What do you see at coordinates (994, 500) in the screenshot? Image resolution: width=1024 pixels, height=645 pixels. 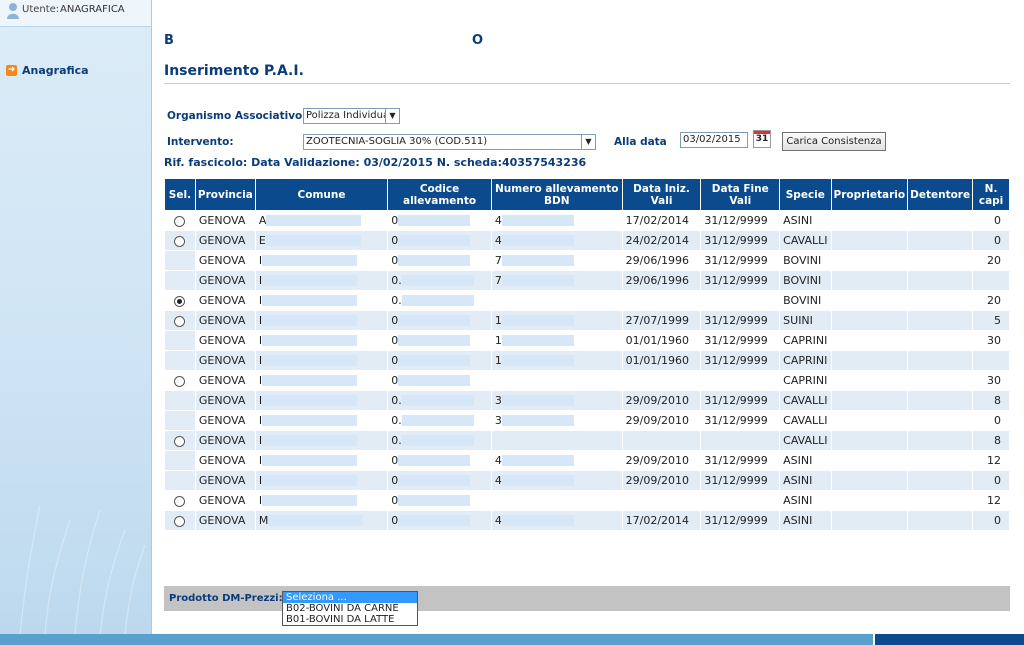 I see `cell-capi-text: 12` at bounding box center [994, 500].